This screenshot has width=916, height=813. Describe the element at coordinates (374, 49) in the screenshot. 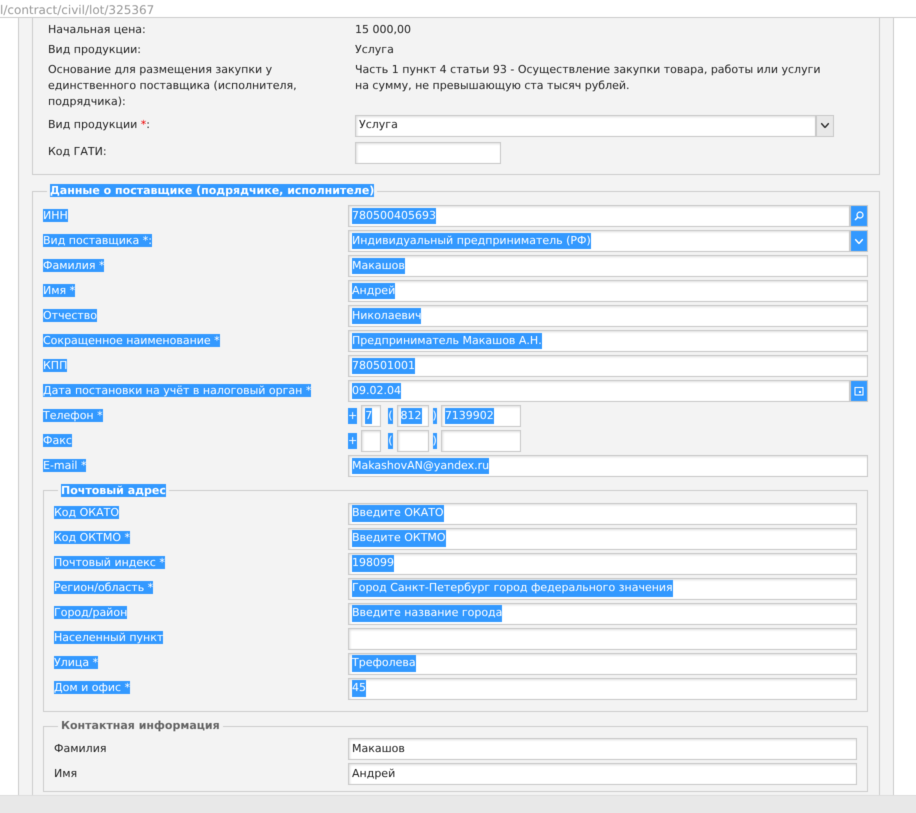

I see `field-value: Услуга` at that location.